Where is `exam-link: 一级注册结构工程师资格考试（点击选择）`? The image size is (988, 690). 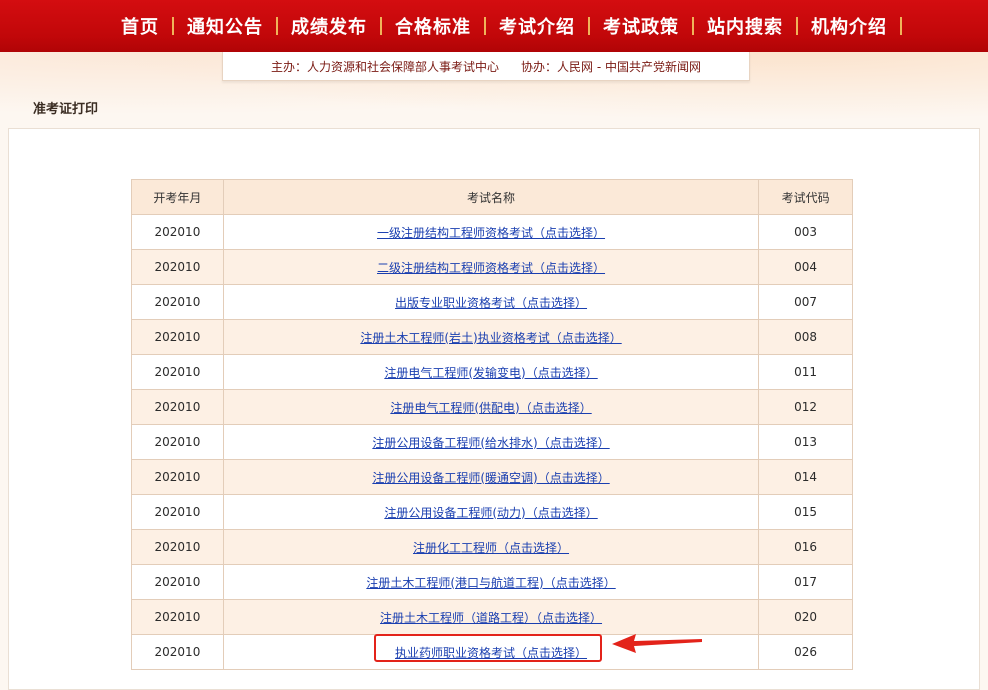
exam-link: 一级注册结构工程师资格考试（点击选择） is located at coordinates (491, 233).